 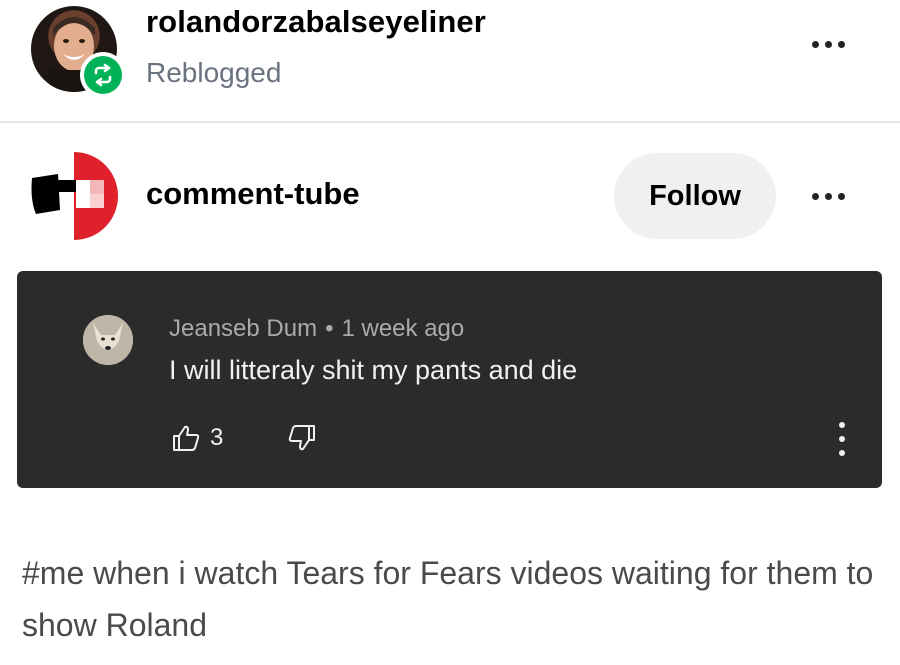 I want to click on comment-meta: Jeanseb Dum • 1 week ago, so click(x=316, y=329).